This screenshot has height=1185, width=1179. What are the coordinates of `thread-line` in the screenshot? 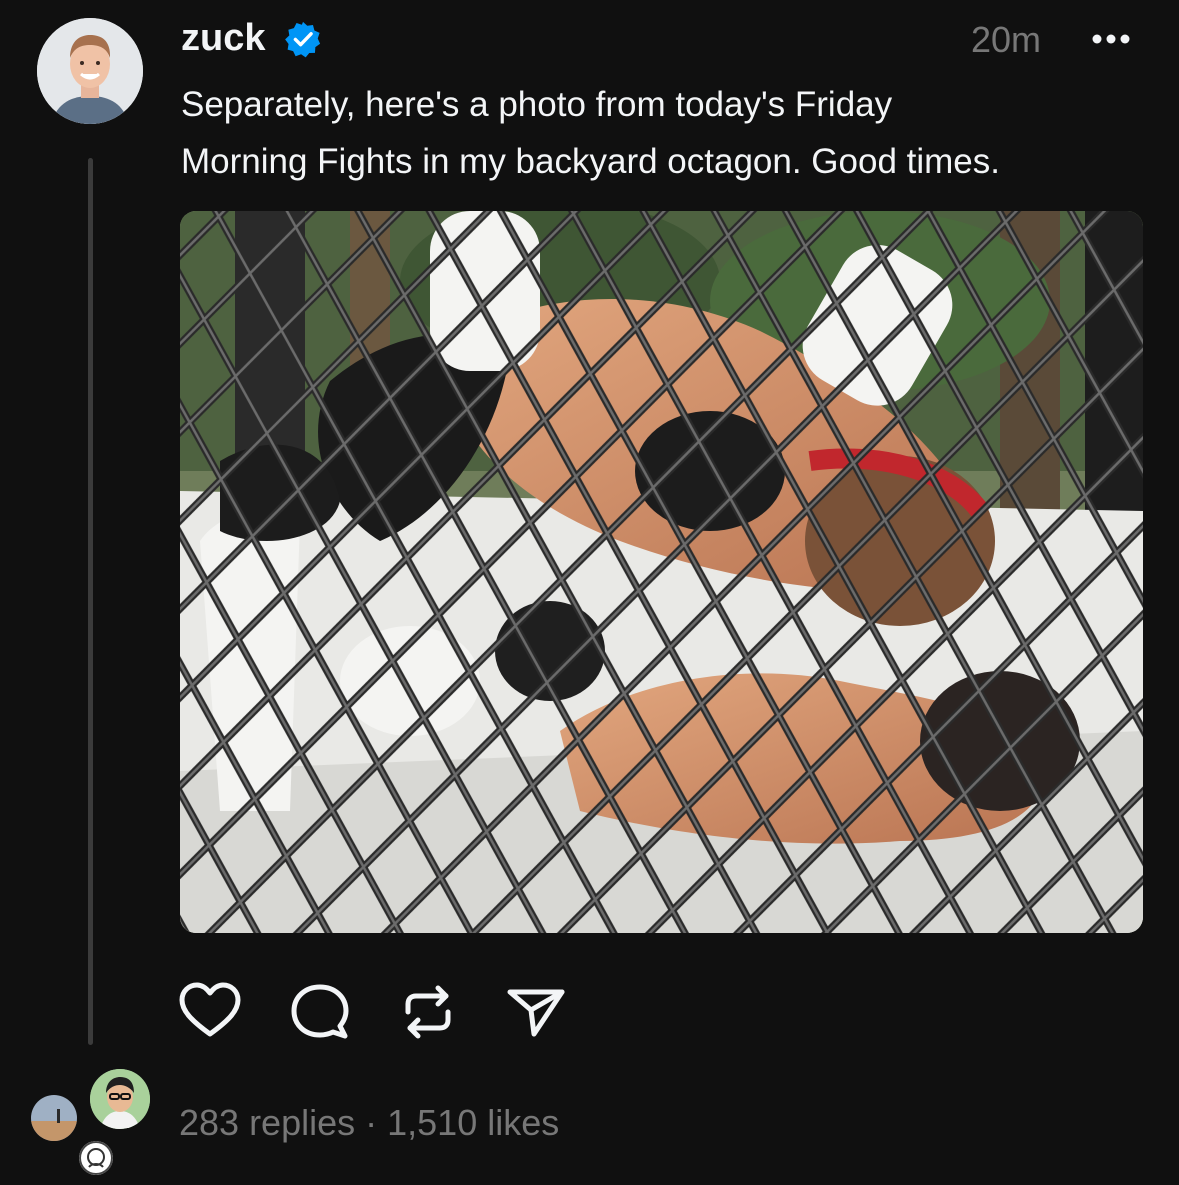 It's located at (90, 601).